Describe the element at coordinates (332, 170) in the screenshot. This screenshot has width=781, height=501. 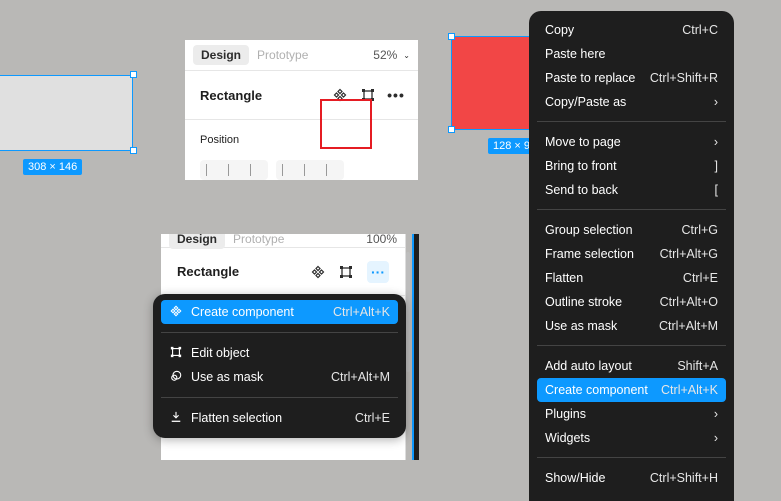
I see `align-bottom-icon` at that location.